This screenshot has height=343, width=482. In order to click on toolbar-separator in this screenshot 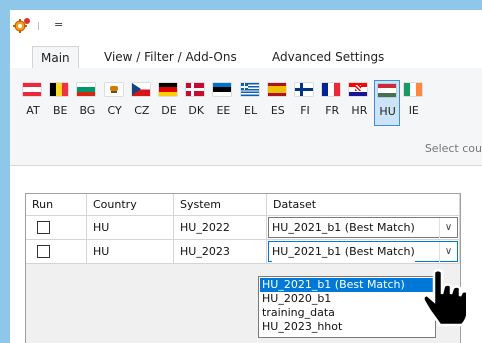, I will do `click(38, 26)`.